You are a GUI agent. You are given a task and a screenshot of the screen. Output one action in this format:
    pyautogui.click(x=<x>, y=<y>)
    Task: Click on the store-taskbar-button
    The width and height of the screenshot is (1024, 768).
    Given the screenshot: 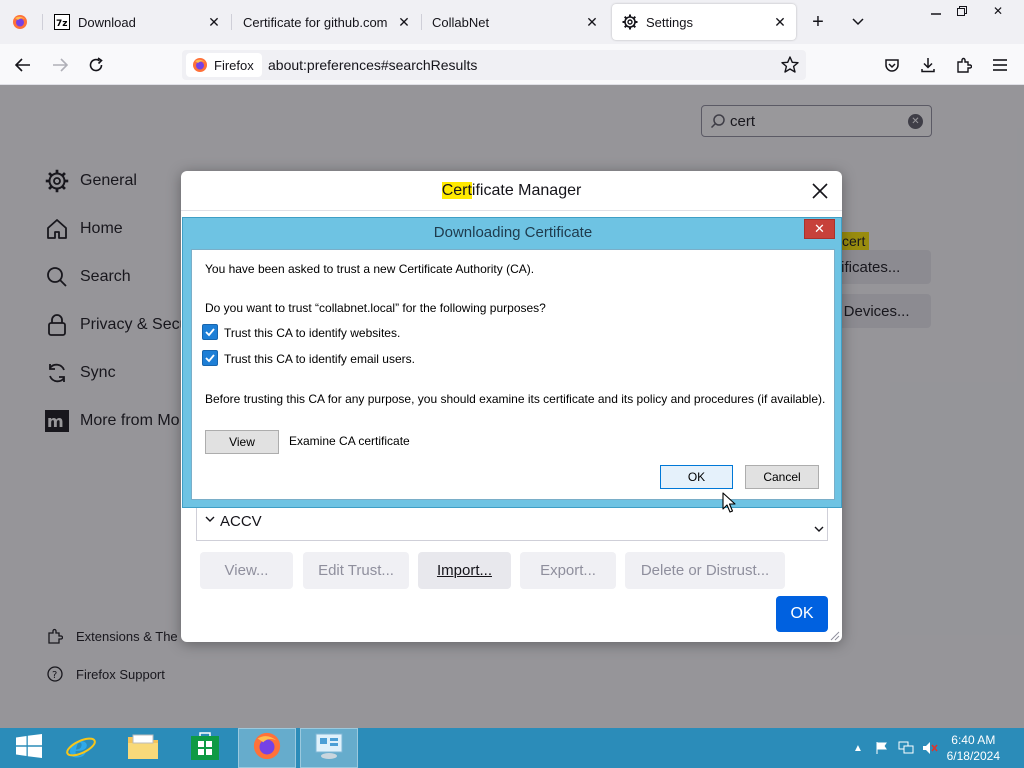 What is the action you would take?
    pyautogui.click(x=205, y=748)
    